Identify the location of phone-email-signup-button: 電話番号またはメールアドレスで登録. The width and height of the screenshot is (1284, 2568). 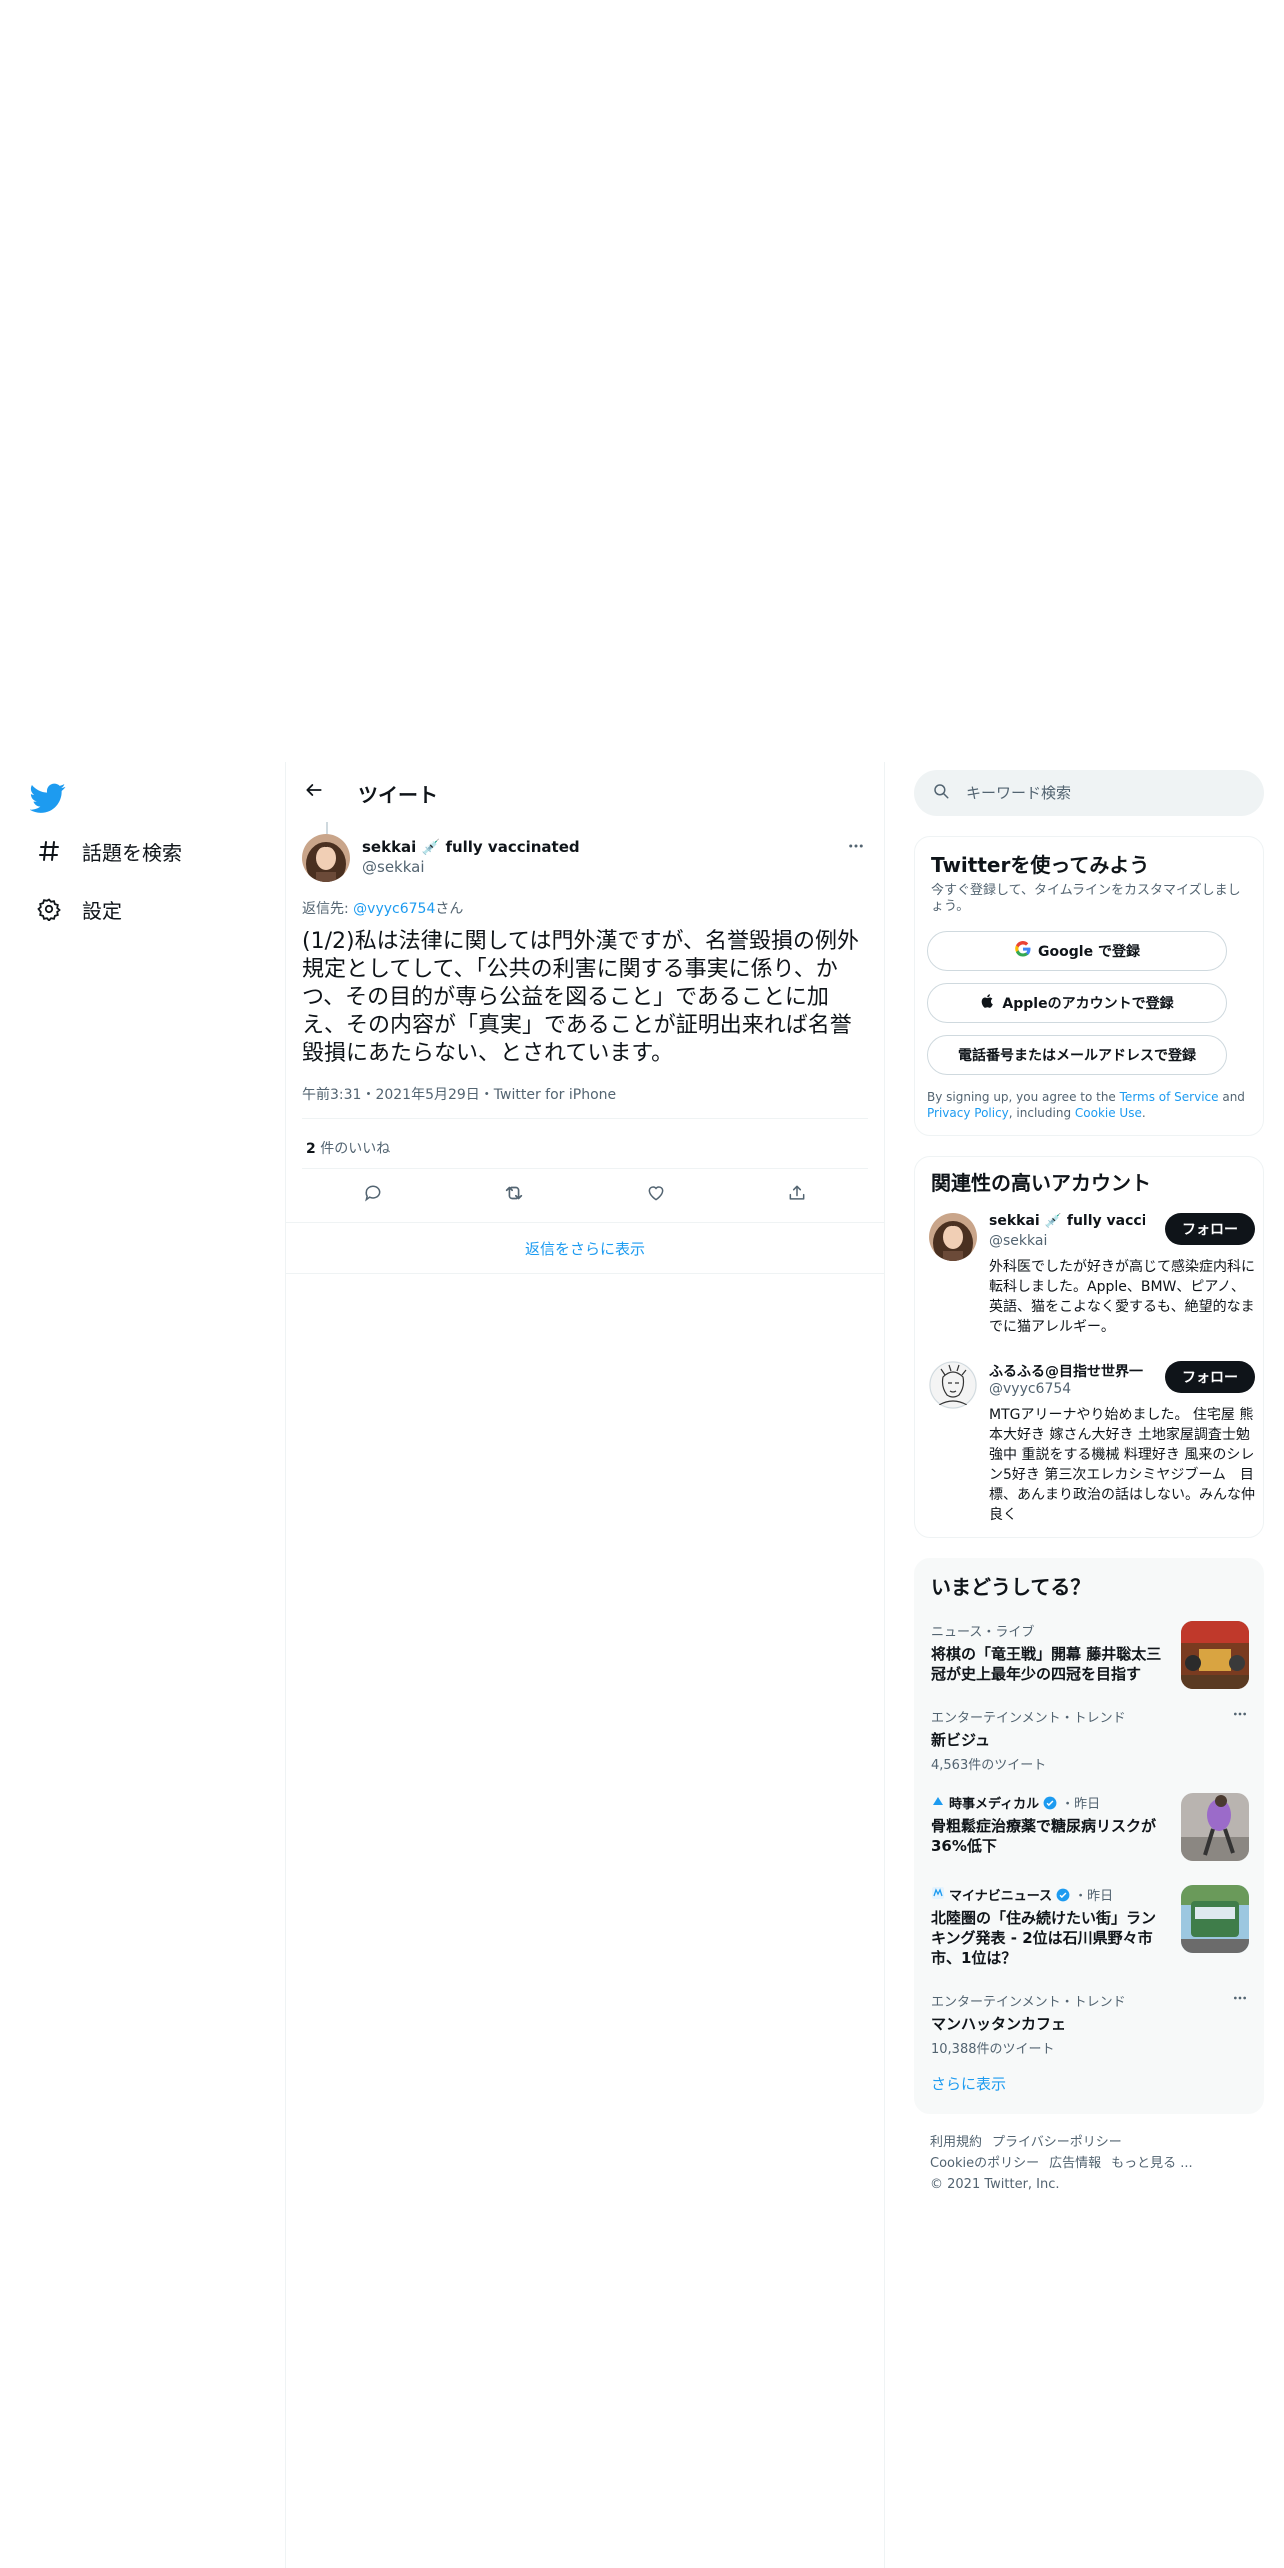
(1077, 1055).